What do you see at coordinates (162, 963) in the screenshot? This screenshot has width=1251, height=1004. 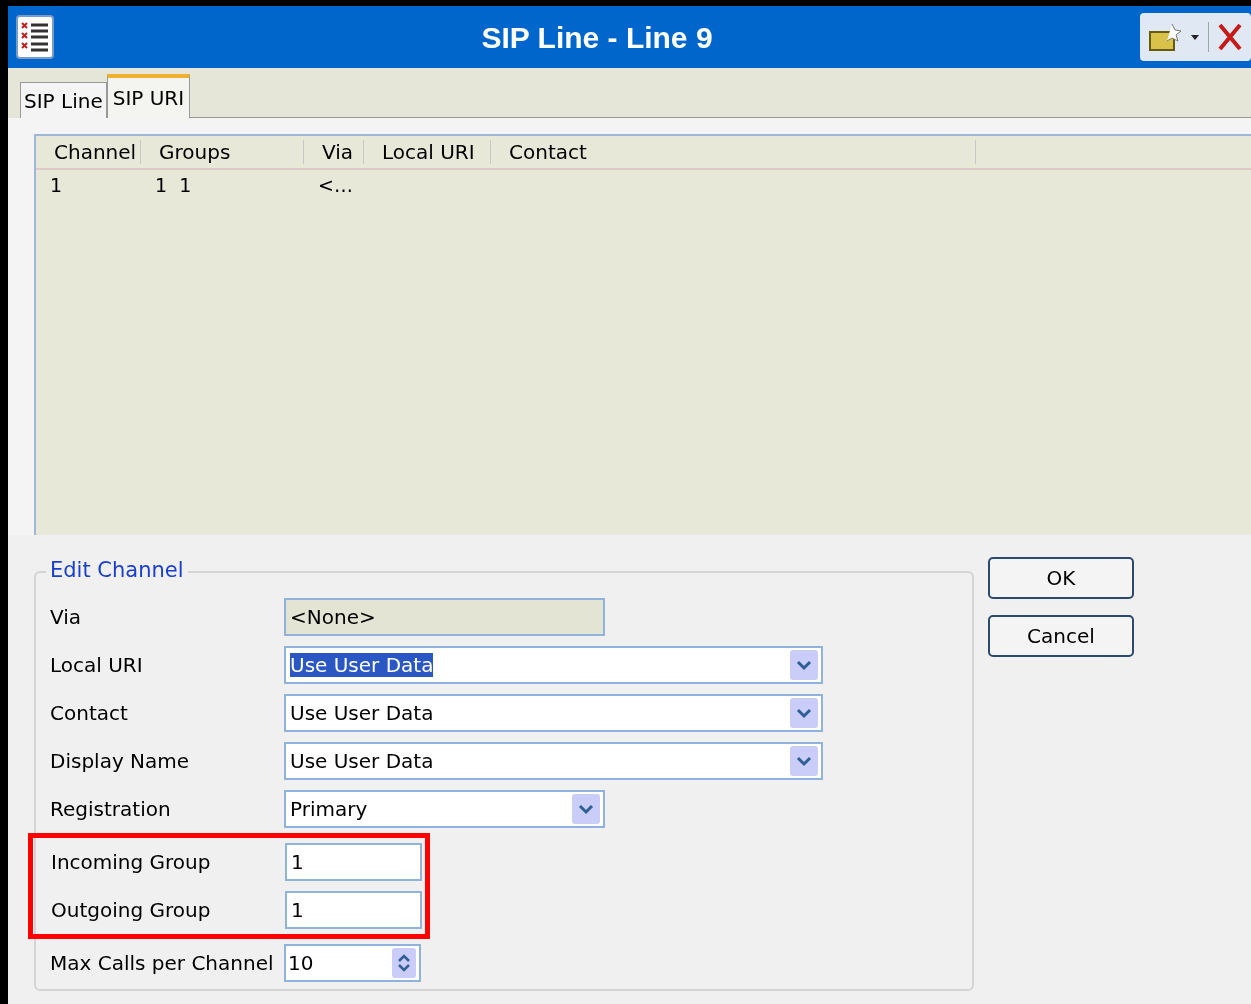 I see `field-label: Max Calls per Channel` at bounding box center [162, 963].